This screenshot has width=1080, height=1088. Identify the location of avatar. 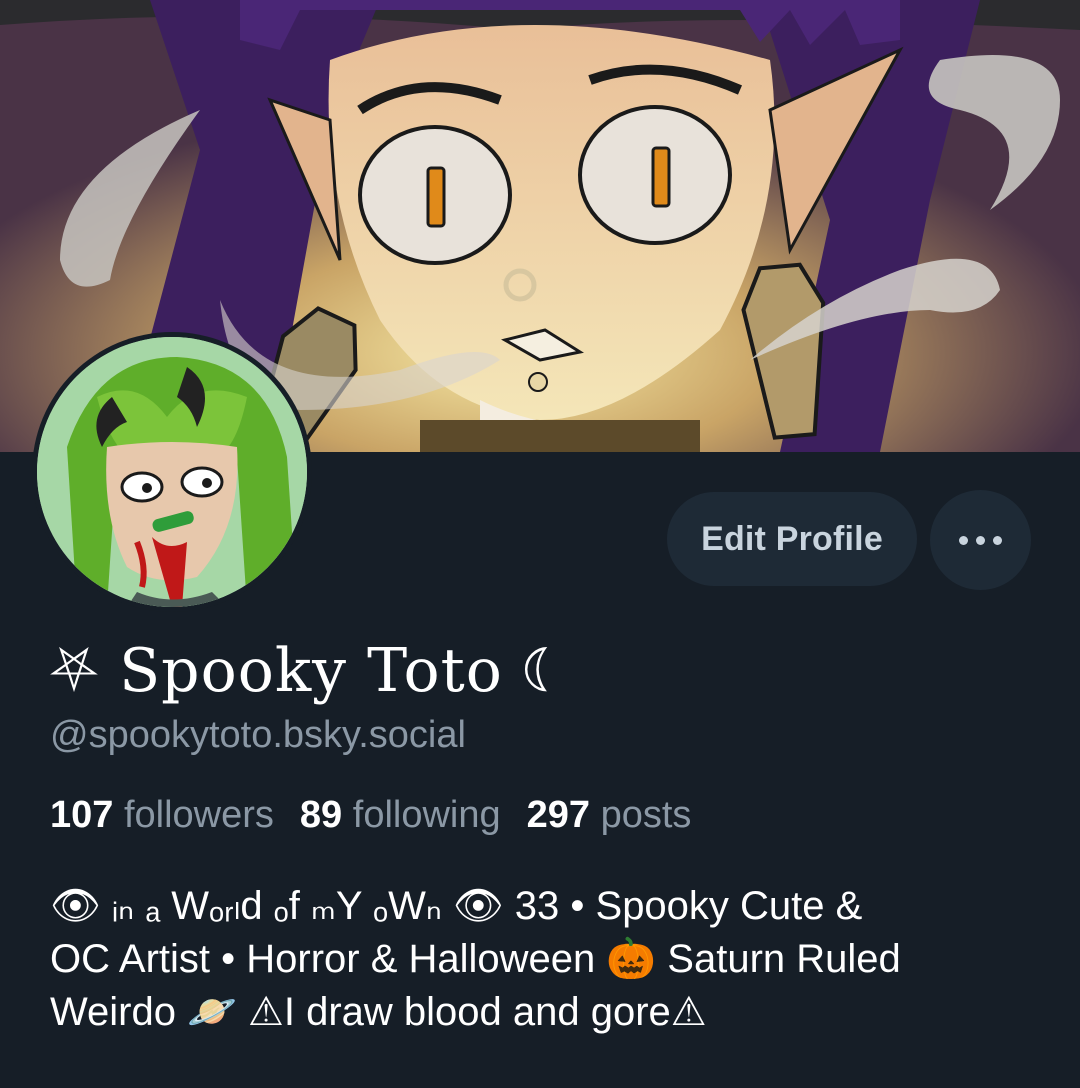
(172, 472).